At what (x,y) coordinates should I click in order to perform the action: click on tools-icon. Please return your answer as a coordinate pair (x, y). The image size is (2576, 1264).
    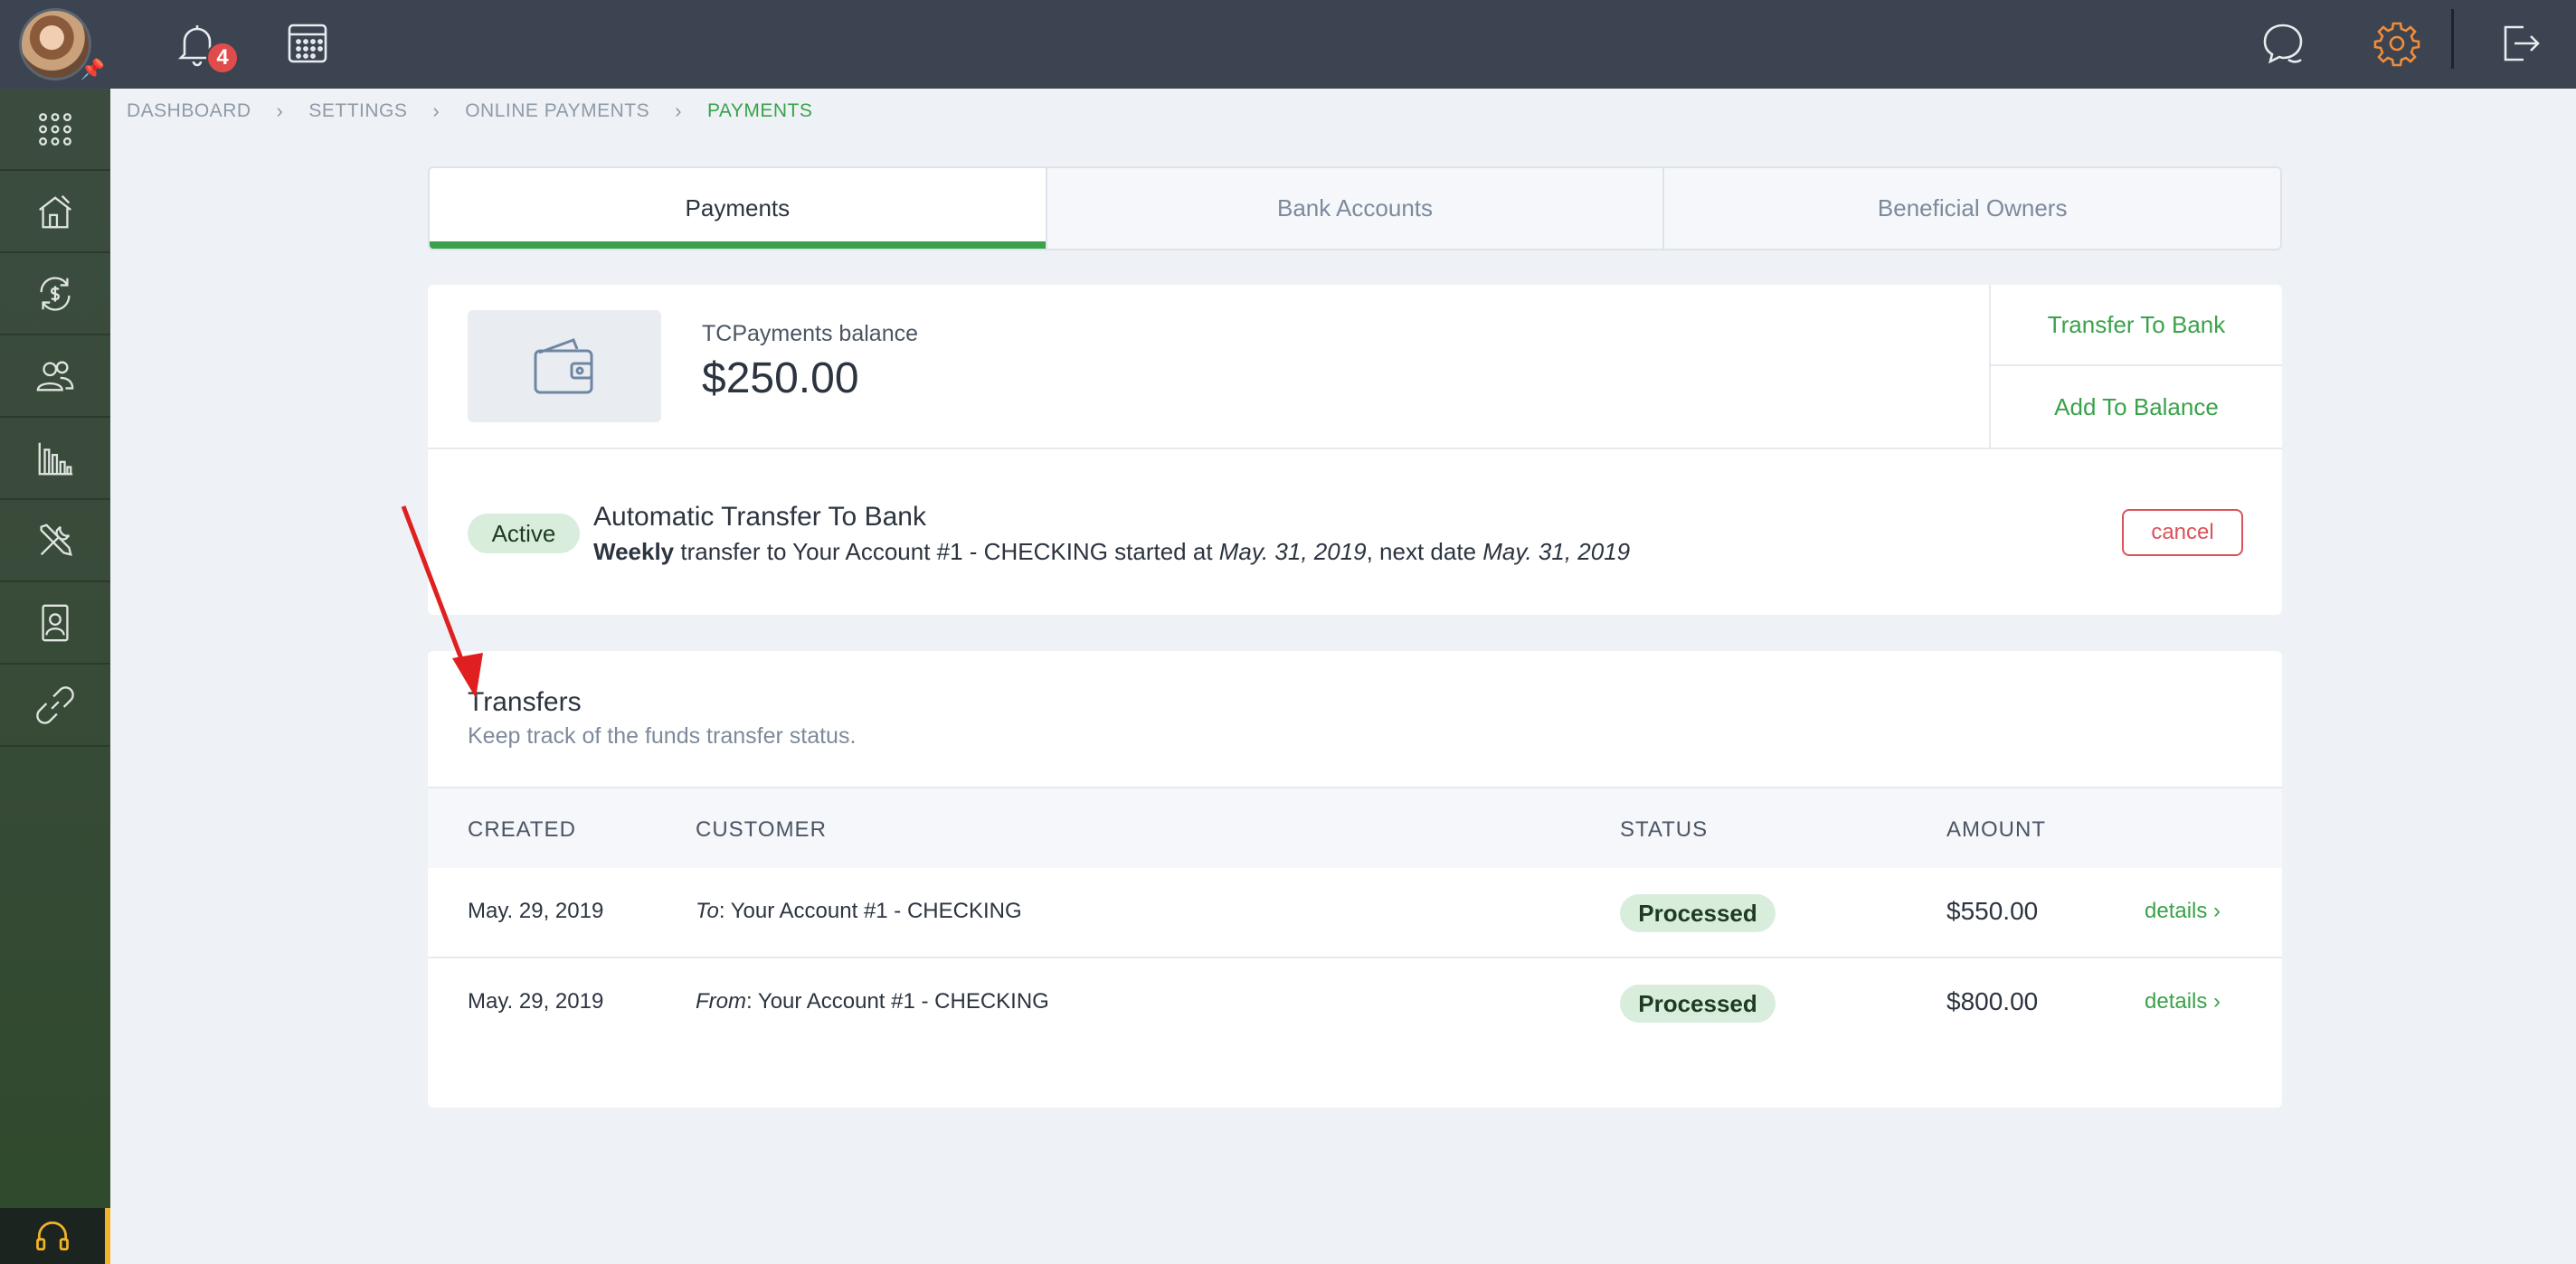
    Looking at the image, I should click on (56, 539).